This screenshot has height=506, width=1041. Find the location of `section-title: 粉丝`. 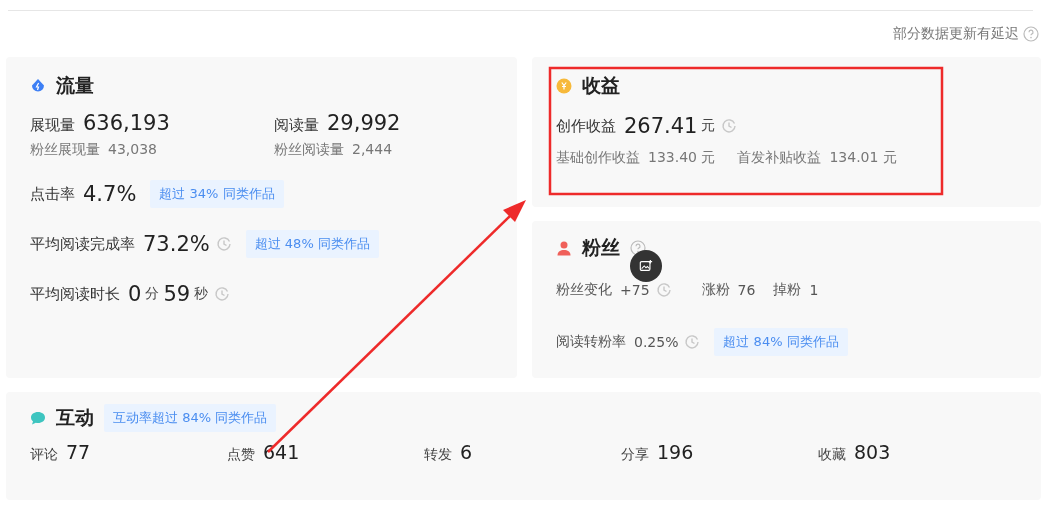

section-title: 粉丝 is located at coordinates (601, 247).